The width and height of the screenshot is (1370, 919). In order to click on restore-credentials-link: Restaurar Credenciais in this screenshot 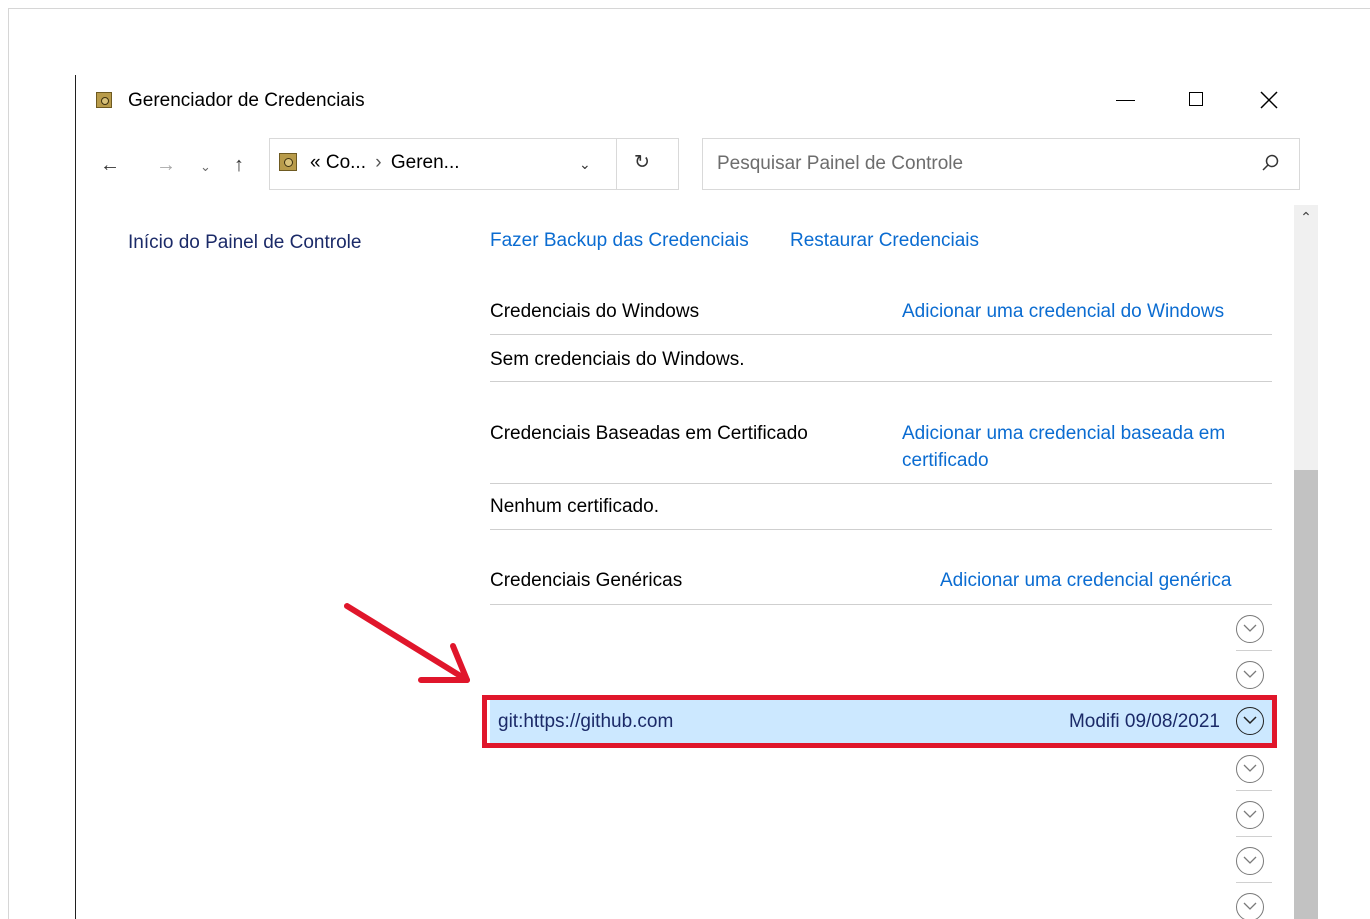, I will do `click(884, 241)`.